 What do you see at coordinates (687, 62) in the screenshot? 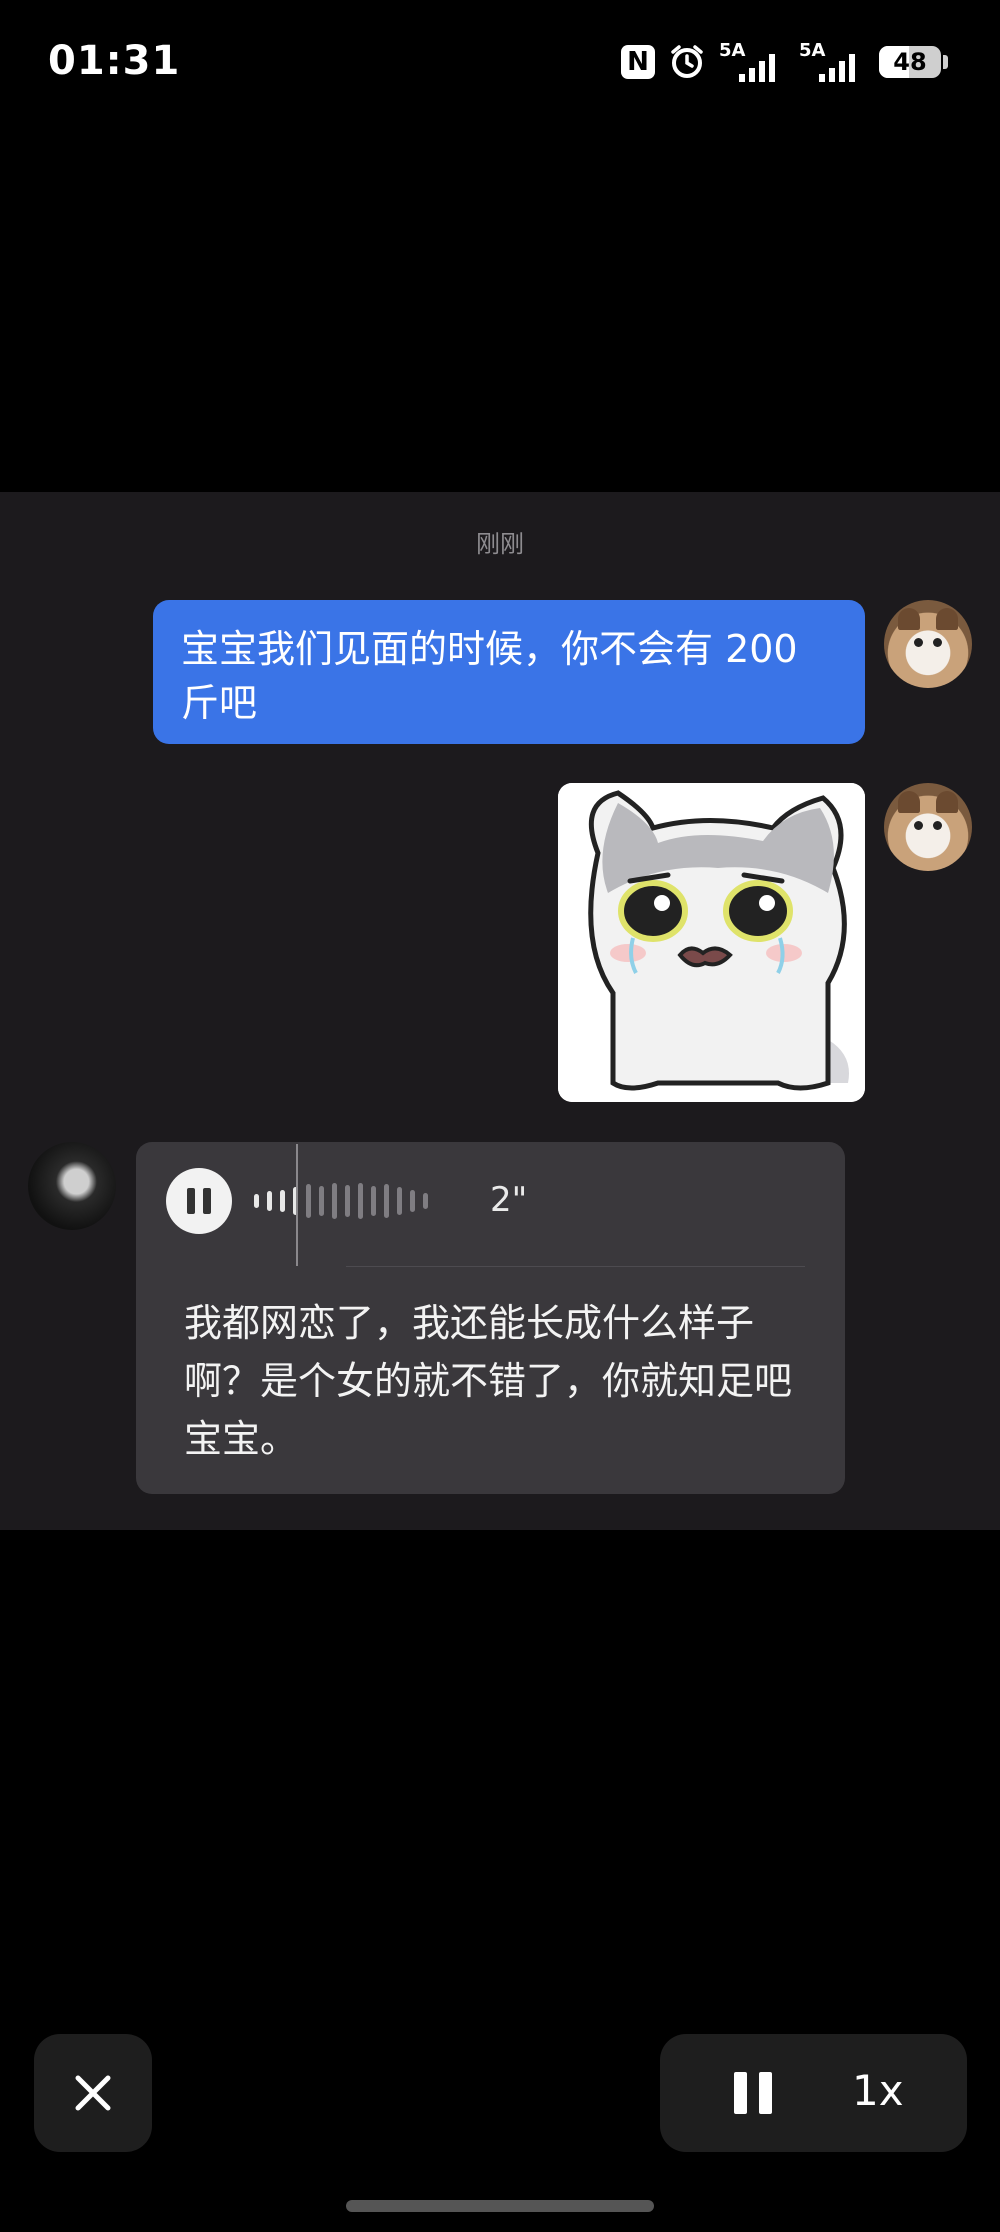
I see `alarm-icon` at bounding box center [687, 62].